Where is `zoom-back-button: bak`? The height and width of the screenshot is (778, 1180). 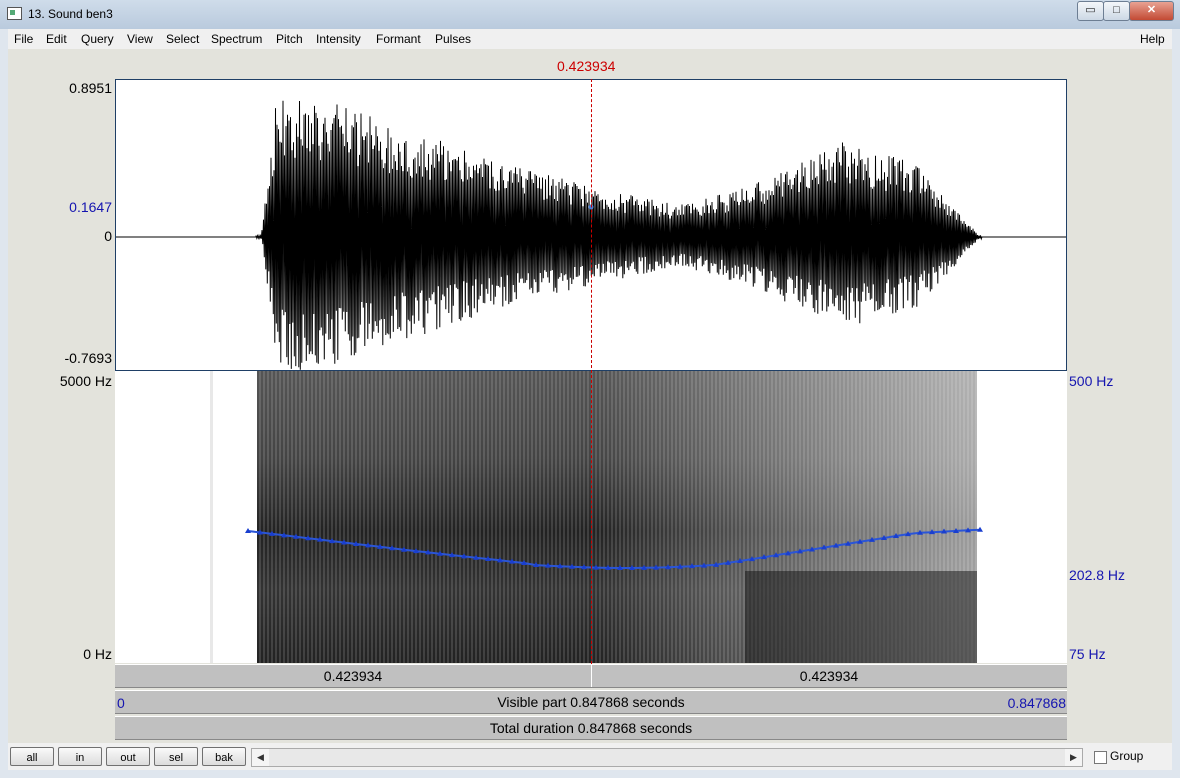 zoom-back-button: bak is located at coordinates (224, 756).